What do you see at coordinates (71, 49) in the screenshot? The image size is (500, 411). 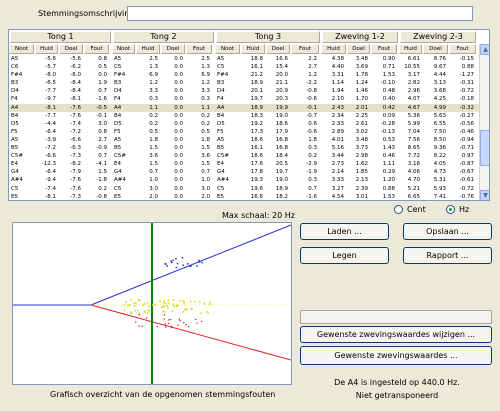 I see `column-header: Doel` at bounding box center [71, 49].